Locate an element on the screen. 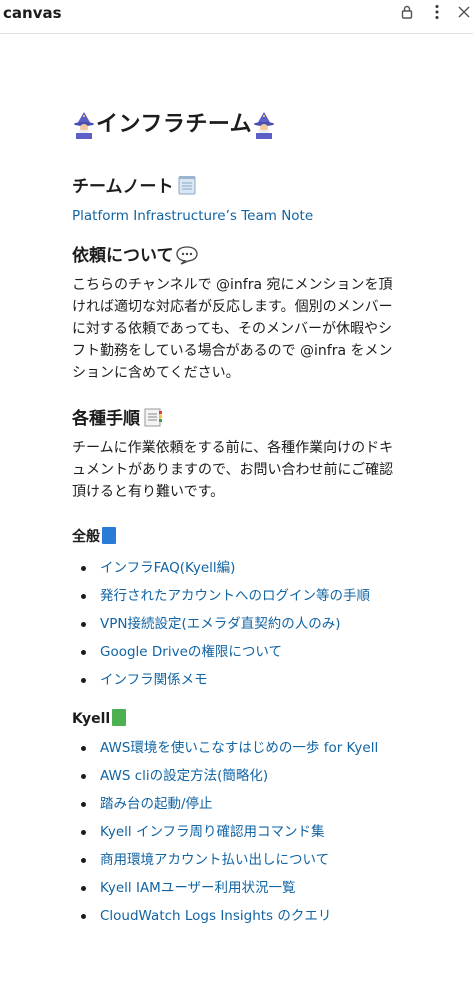 This screenshot has width=473, height=985. list-item: インフラFAQ(Kyell編) is located at coordinates (237, 568).